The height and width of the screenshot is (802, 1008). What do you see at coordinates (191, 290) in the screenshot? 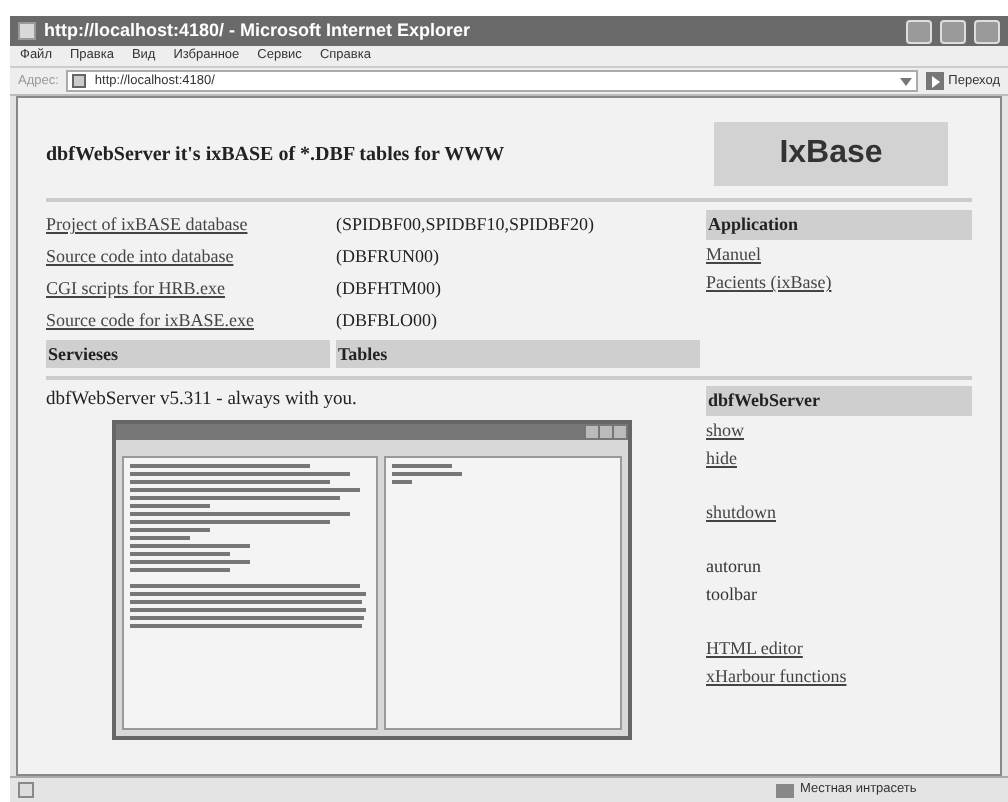
I see `link: CGI scripts for HRB.exe` at bounding box center [191, 290].